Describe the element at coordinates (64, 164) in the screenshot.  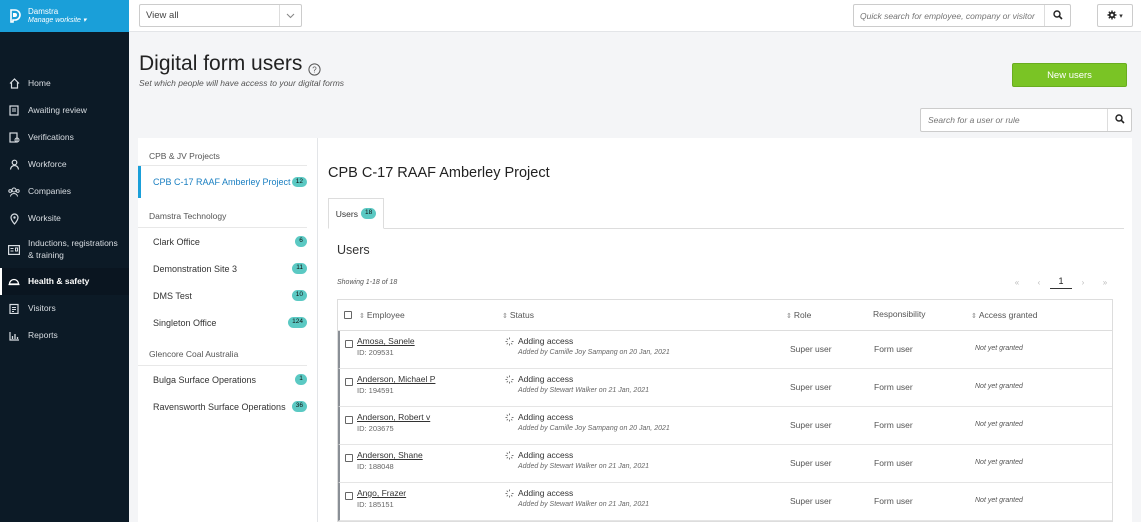
I see `nav-item-workforce: Workforce` at that location.